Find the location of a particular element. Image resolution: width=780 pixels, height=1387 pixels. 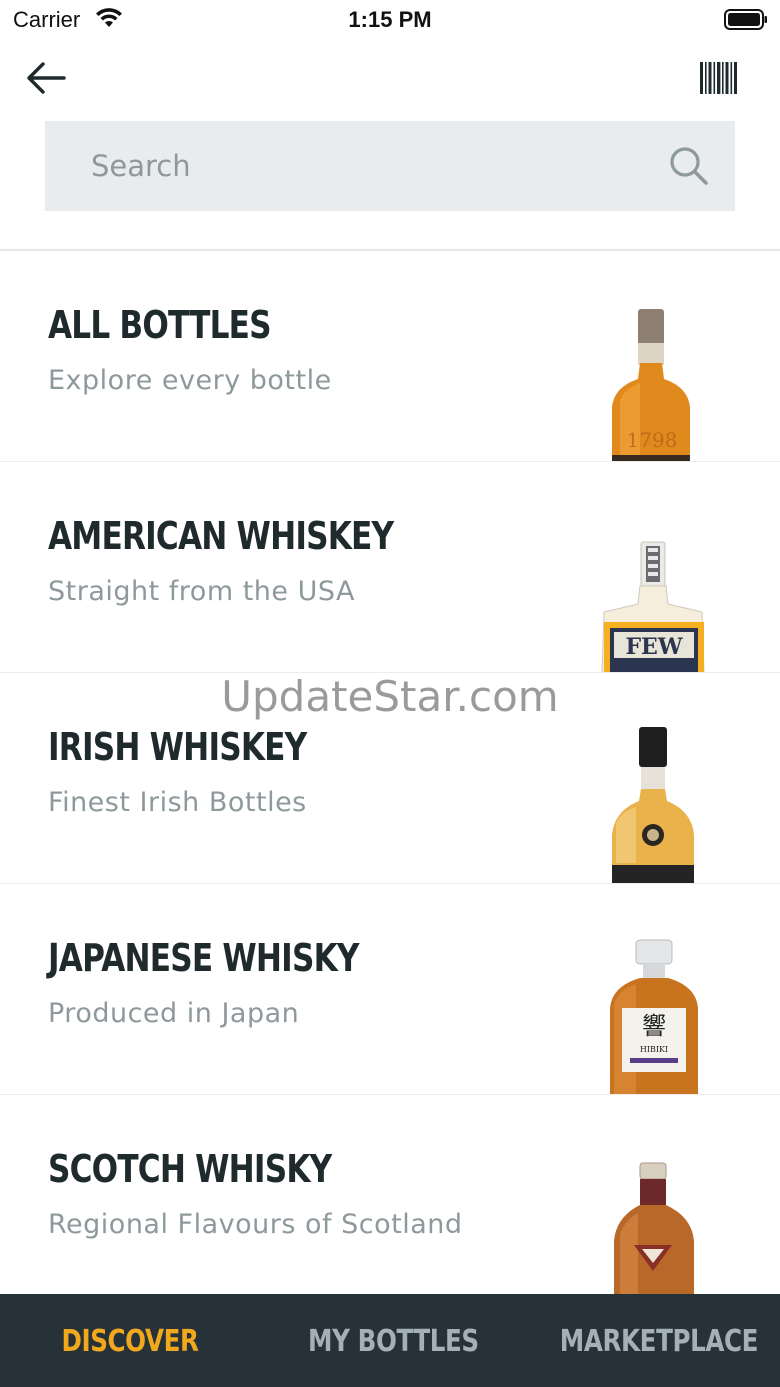

category-title: JAPANESE WHISKY is located at coordinates (203, 958).